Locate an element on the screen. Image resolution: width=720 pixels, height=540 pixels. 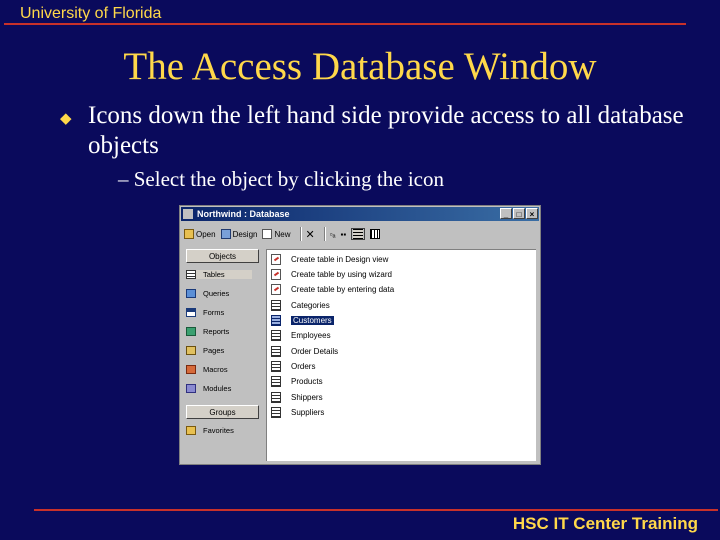
list-item: Order Details is located at coordinates (304, 351).